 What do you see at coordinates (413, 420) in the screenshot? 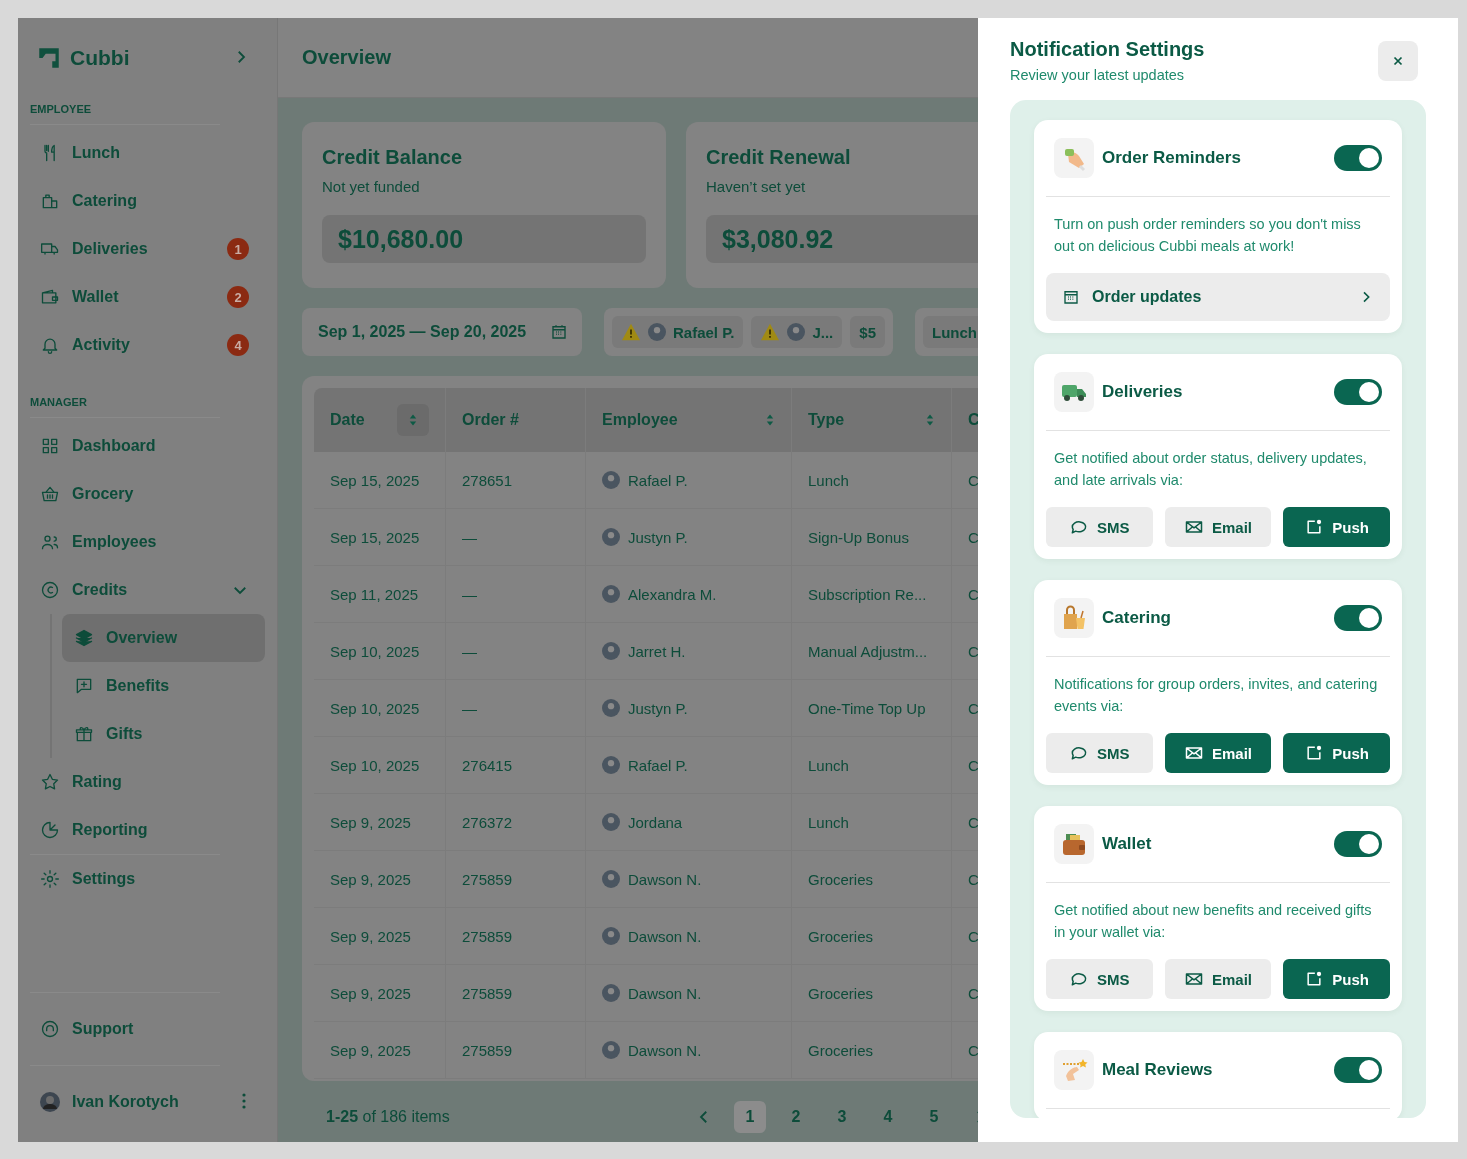
I see `sort-button` at bounding box center [413, 420].